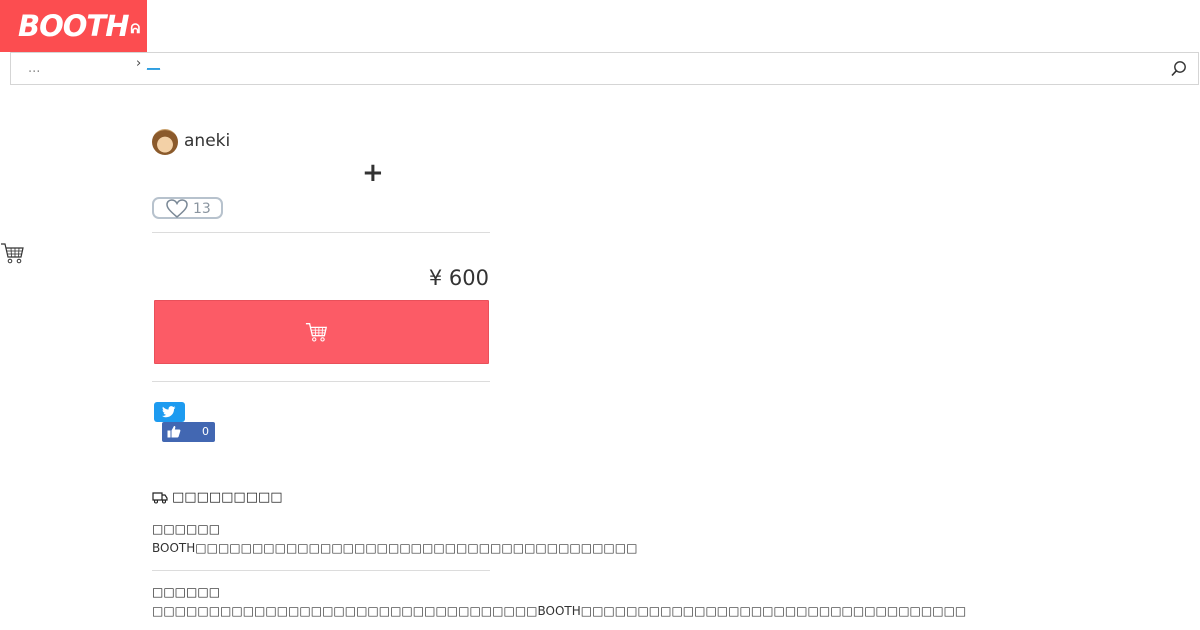  I want to click on add-to-cart-button, so click(321, 332).